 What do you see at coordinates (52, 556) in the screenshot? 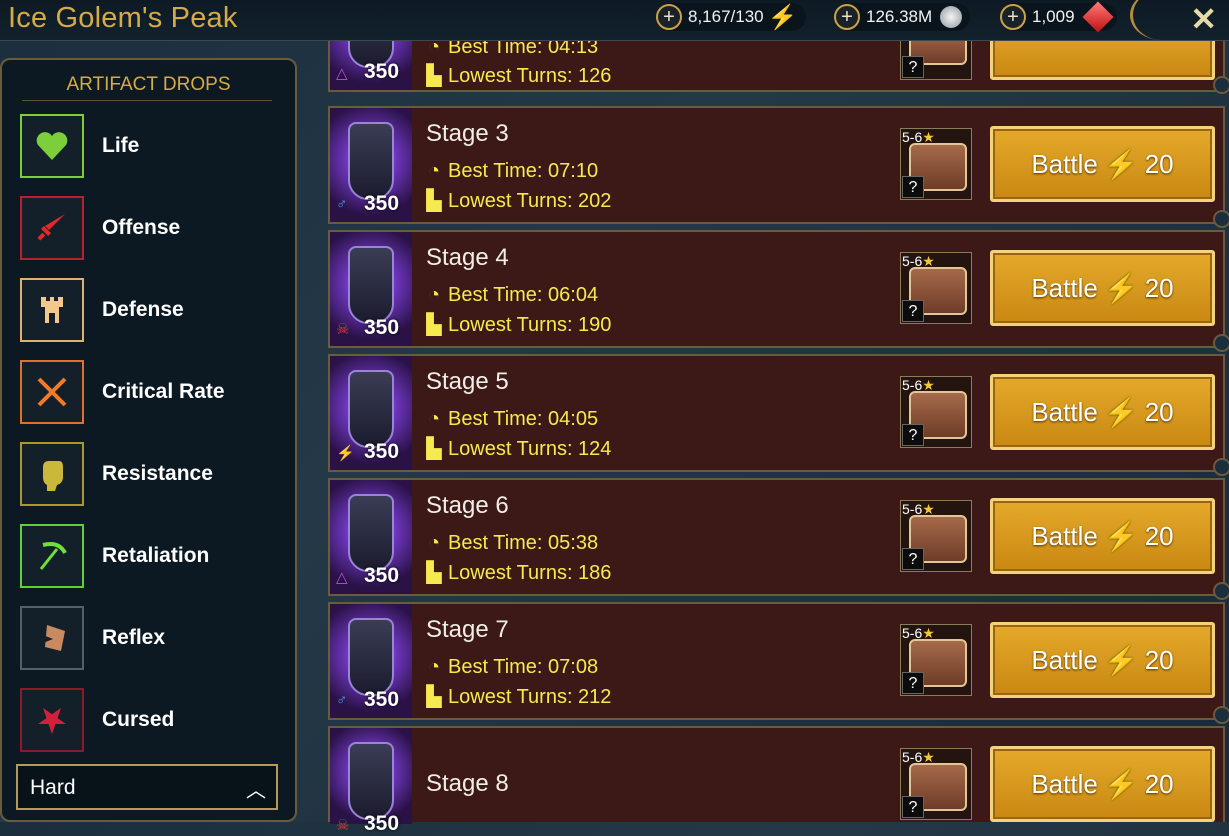
I see `scythe-icon` at bounding box center [52, 556].